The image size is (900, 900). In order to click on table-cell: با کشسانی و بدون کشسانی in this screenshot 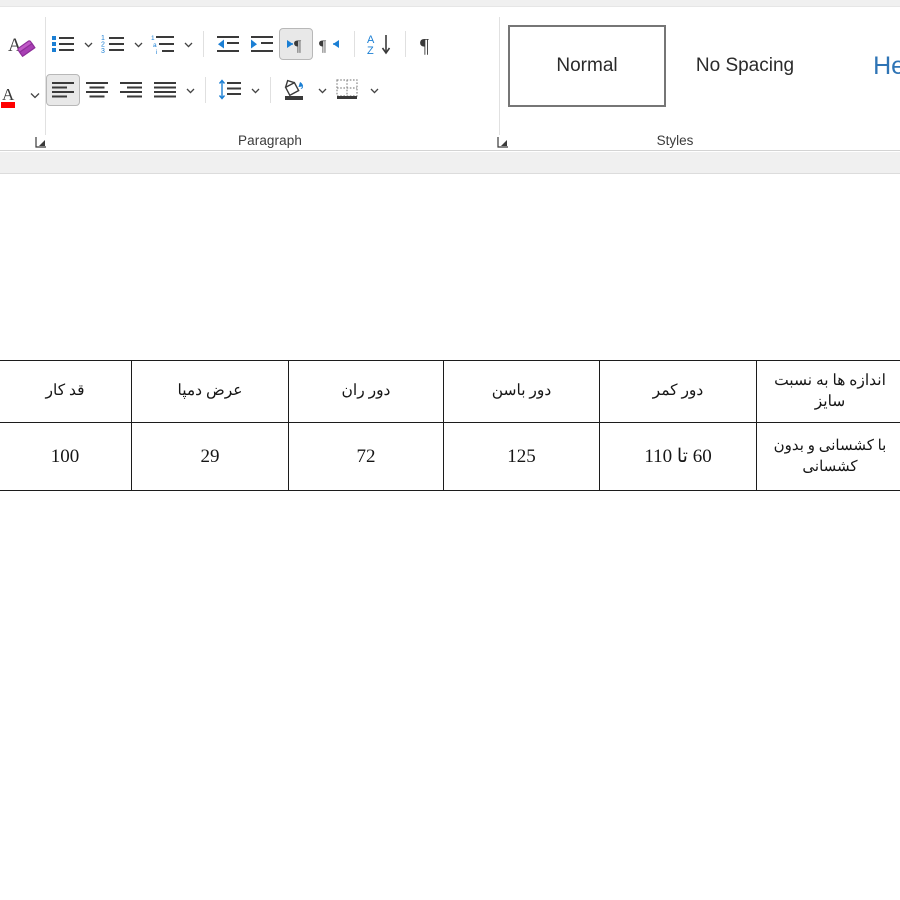, I will do `click(828, 456)`.